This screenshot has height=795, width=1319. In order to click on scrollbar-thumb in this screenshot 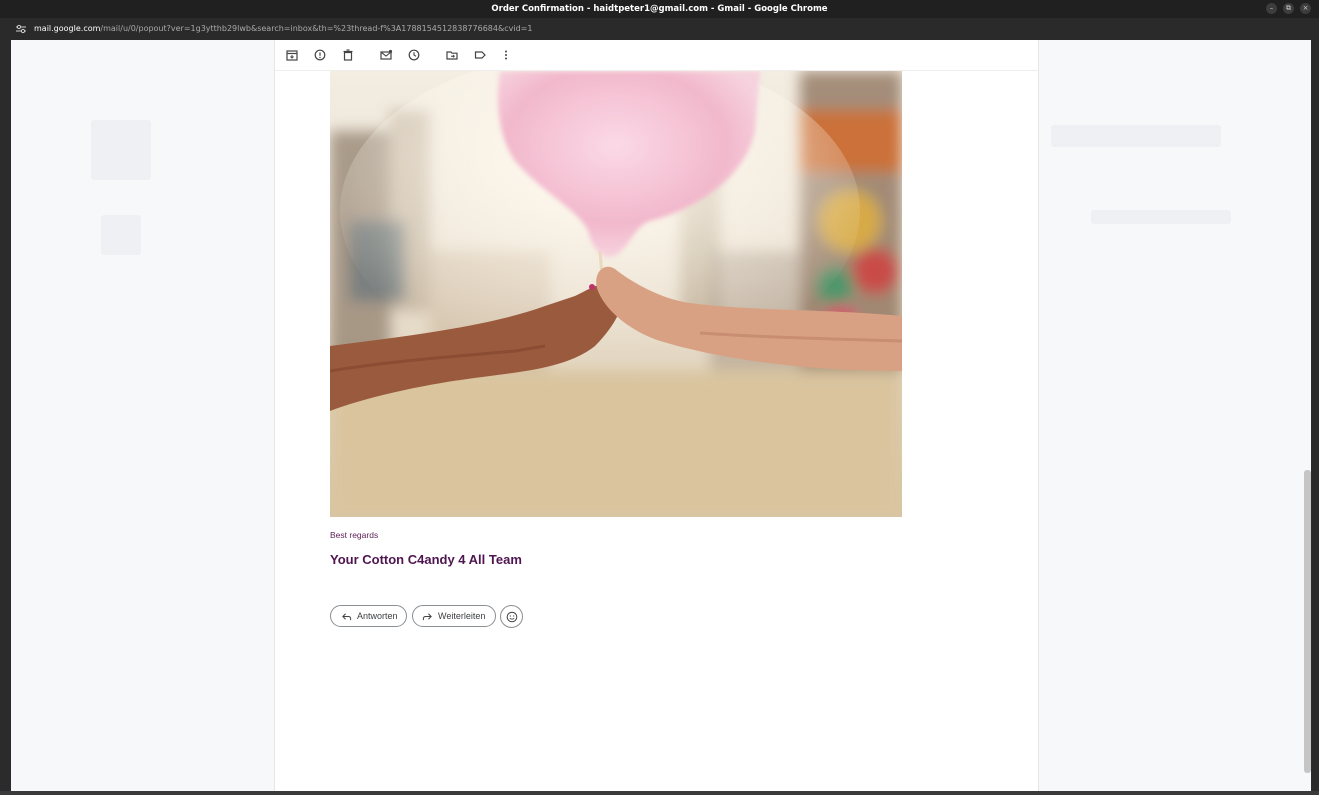, I will do `click(1307, 621)`.